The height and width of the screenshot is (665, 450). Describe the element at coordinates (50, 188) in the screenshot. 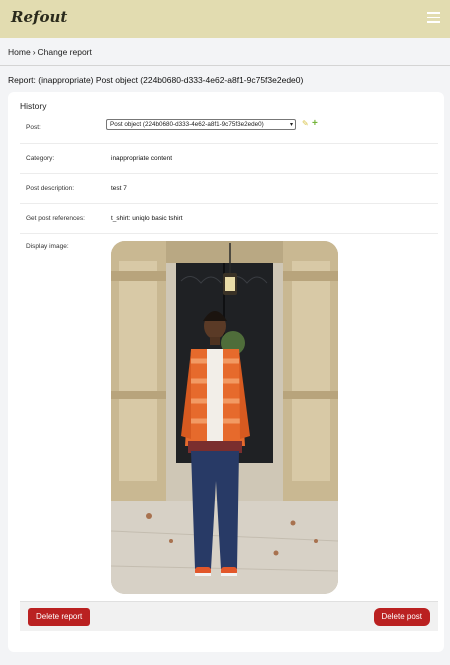

I see `description-field-label: Post description:` at that location.